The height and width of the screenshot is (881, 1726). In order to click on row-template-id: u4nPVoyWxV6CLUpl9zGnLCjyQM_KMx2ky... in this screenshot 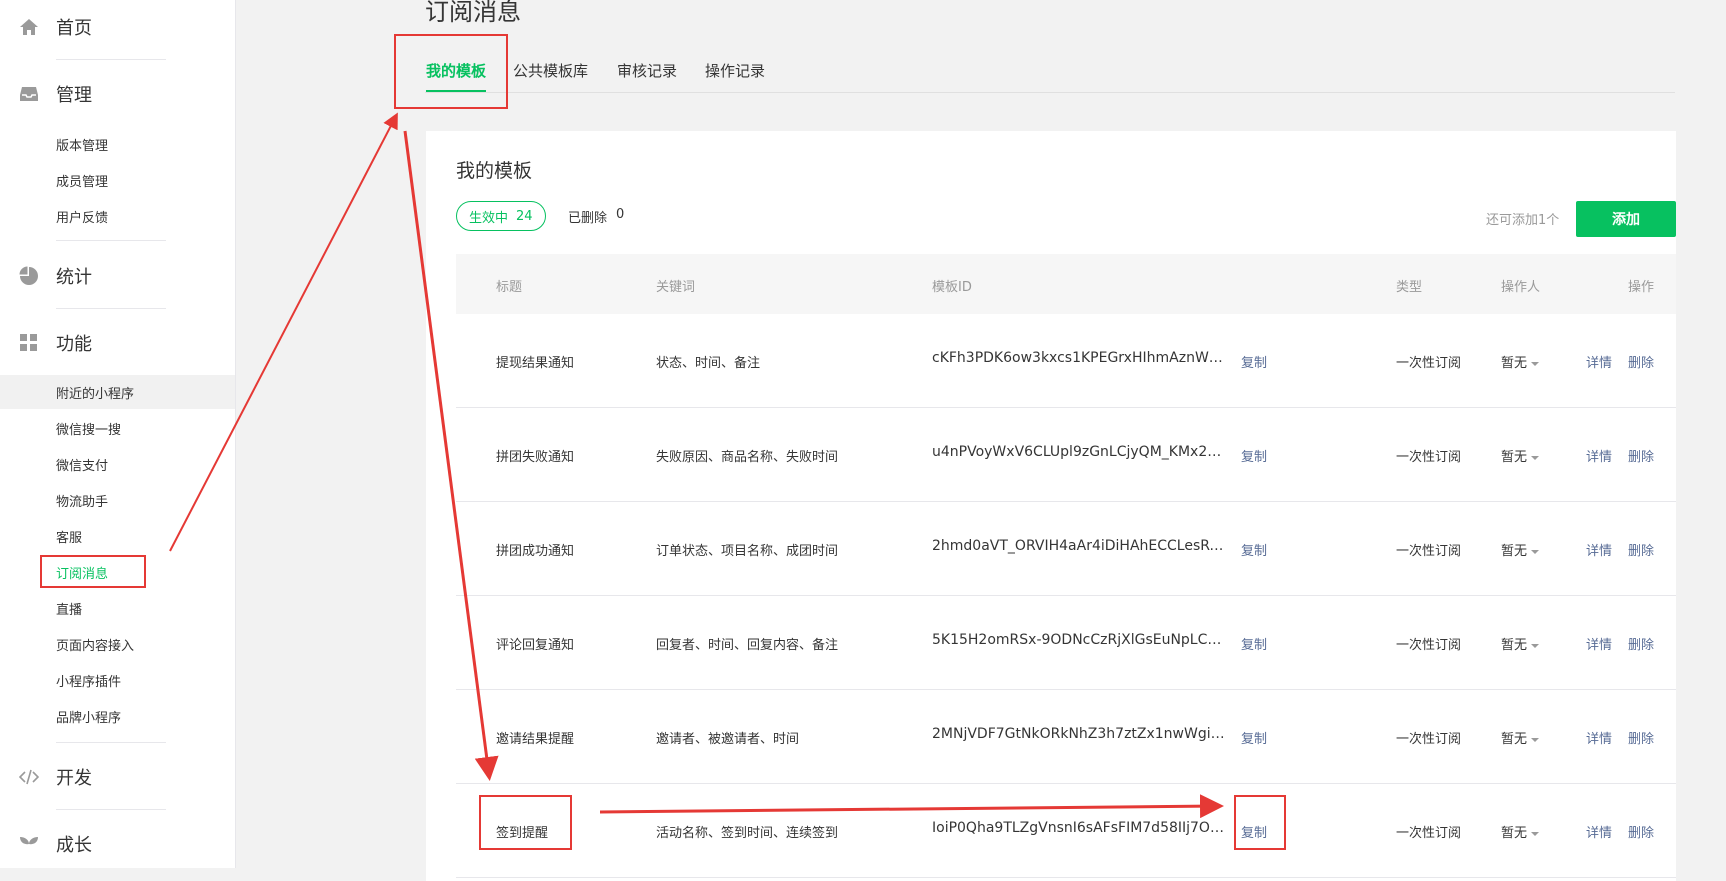, I will do `click(1079, 452)`.